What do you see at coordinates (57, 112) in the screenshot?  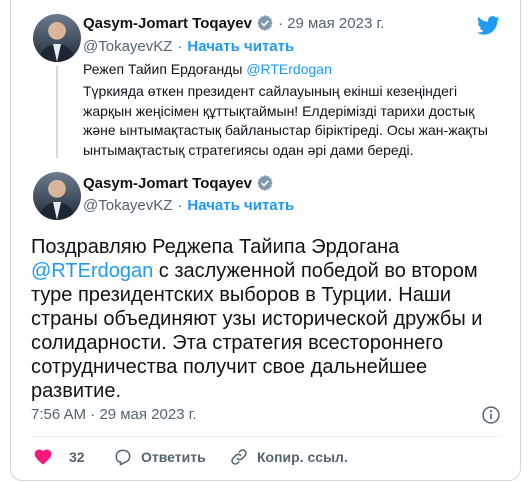 I see `thread-line` at bounding box center [57, 112].